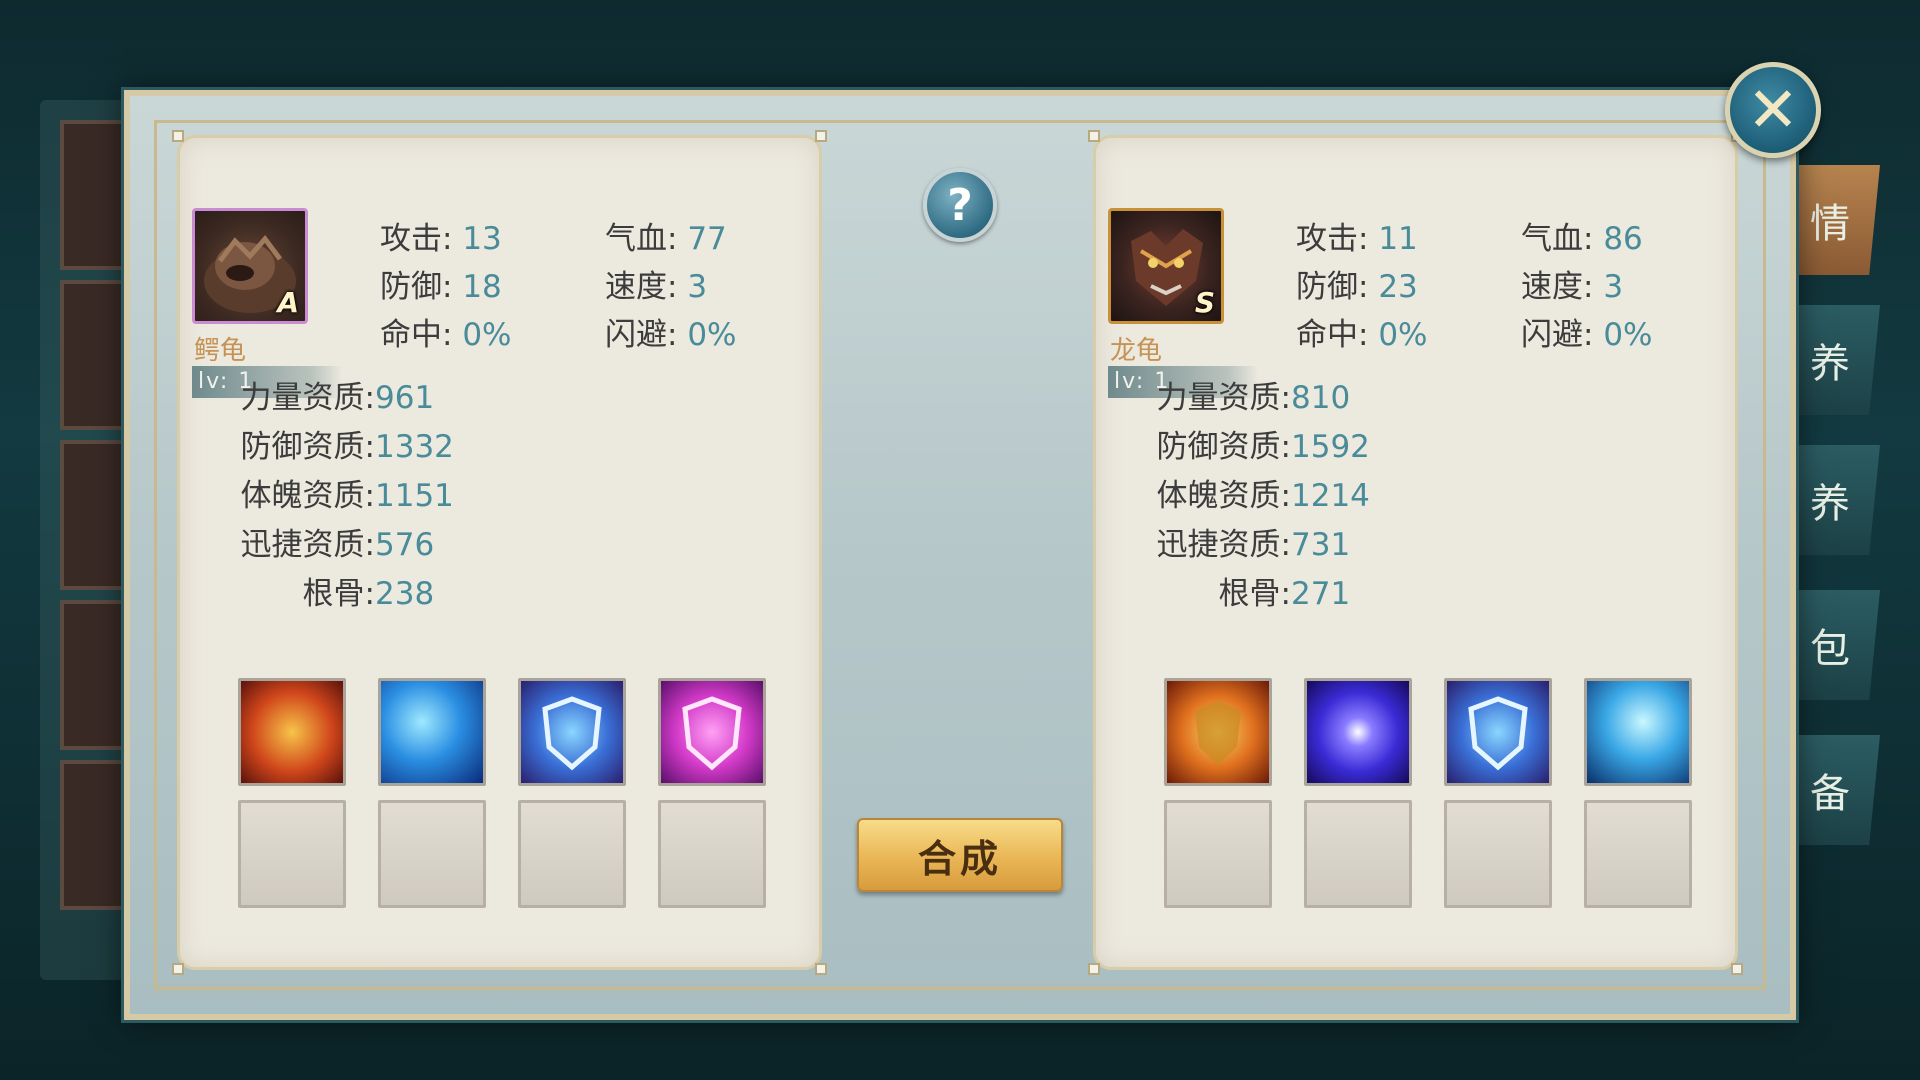 The image size is (1920, 1080). What do you see at coordinates (1830, 224) in the screenshot?
I see `side-tab-label: 情` at bounding box center [1830, 224].